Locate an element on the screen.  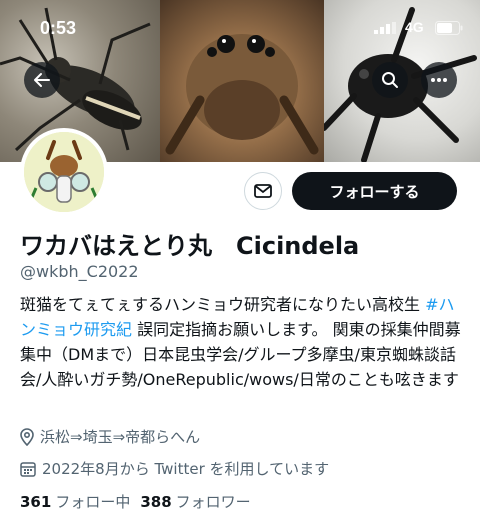
signal-icon is located at coordinates (385, 28).